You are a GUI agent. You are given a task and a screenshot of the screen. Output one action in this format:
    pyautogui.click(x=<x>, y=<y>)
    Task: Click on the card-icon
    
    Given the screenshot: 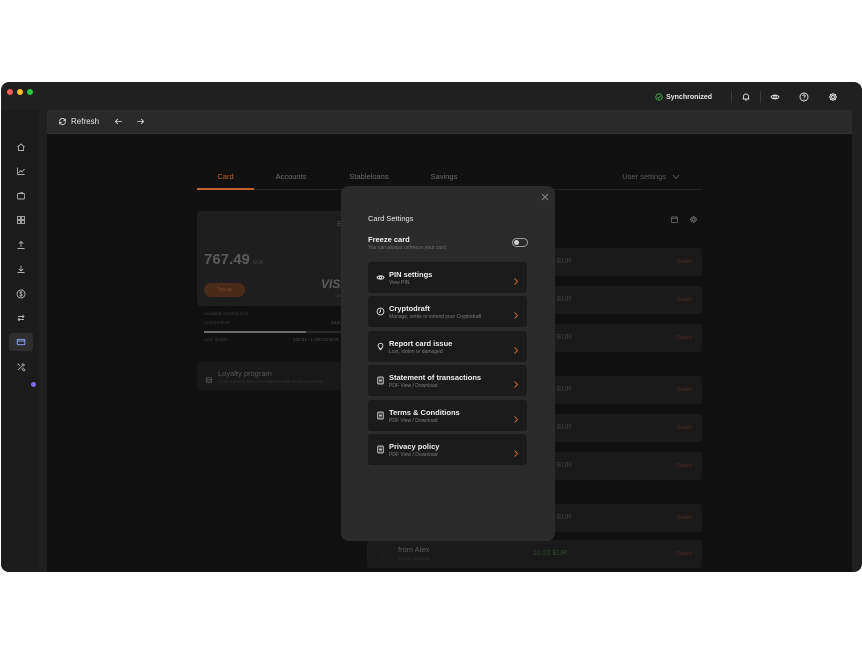 What is the action you would take?
    pyautogui.click(x=21, y=342)
    